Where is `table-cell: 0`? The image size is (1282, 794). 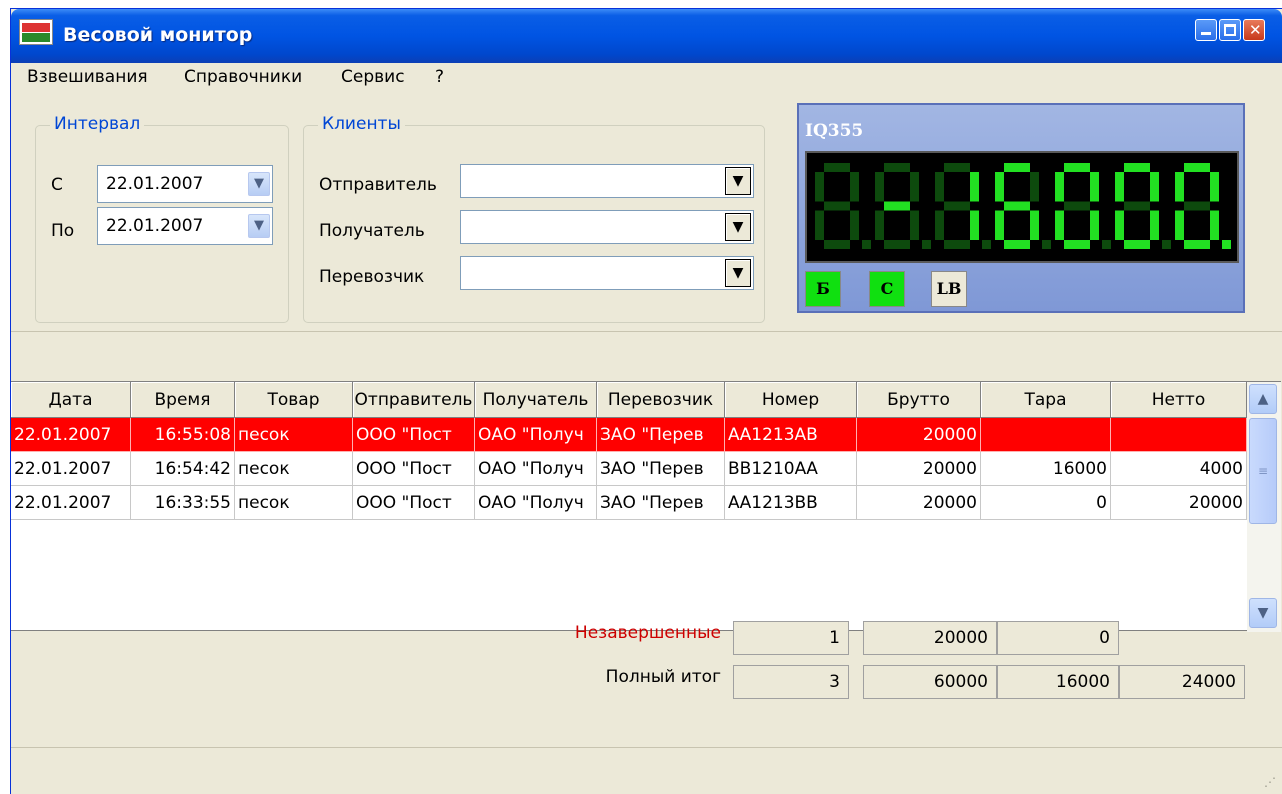
table-cell: 0 is located at coordinates (1046, 503).